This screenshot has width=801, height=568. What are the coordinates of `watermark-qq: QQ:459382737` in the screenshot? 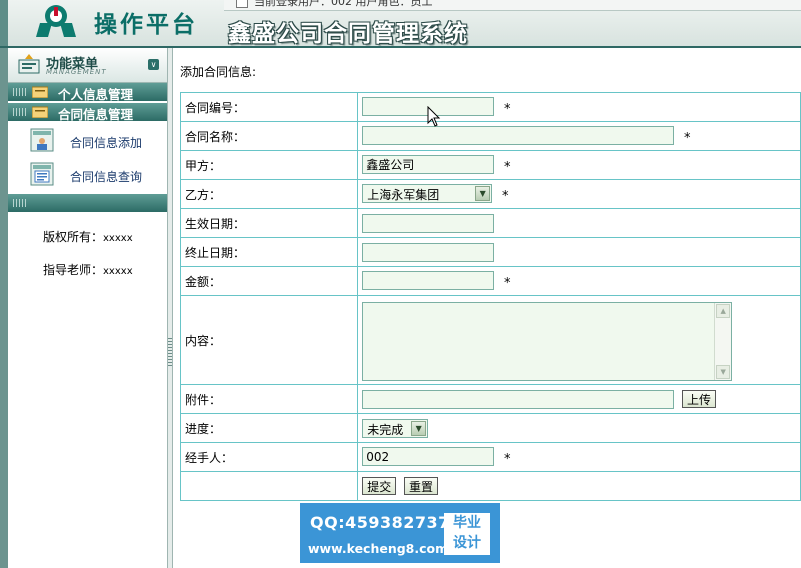 It's located at (380, 522).